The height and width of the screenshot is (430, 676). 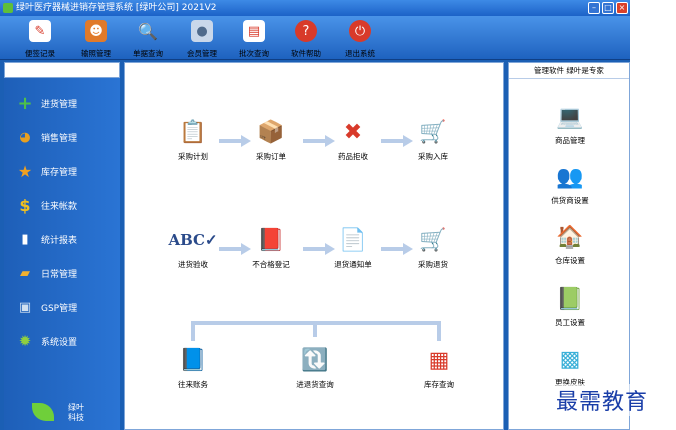 I want to click on rp-product-manage: 💻 商品管理, so click(x=570, y=123).